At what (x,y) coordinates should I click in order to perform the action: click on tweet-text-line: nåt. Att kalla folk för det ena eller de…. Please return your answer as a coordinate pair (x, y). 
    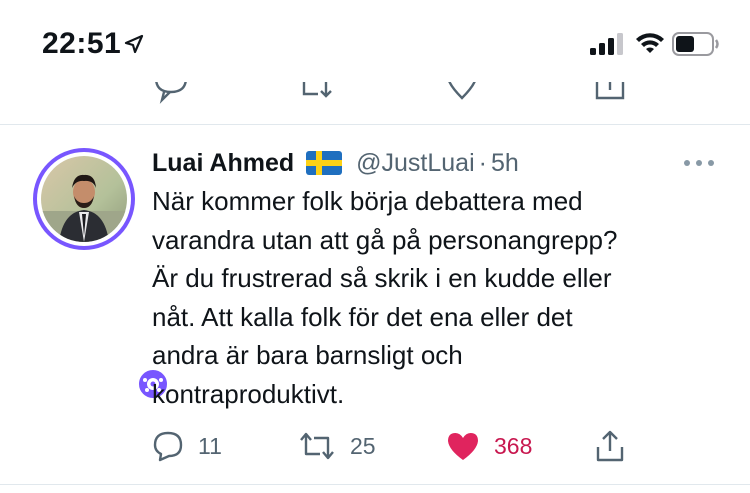
    Looking at the image, I should click on (362, 316).